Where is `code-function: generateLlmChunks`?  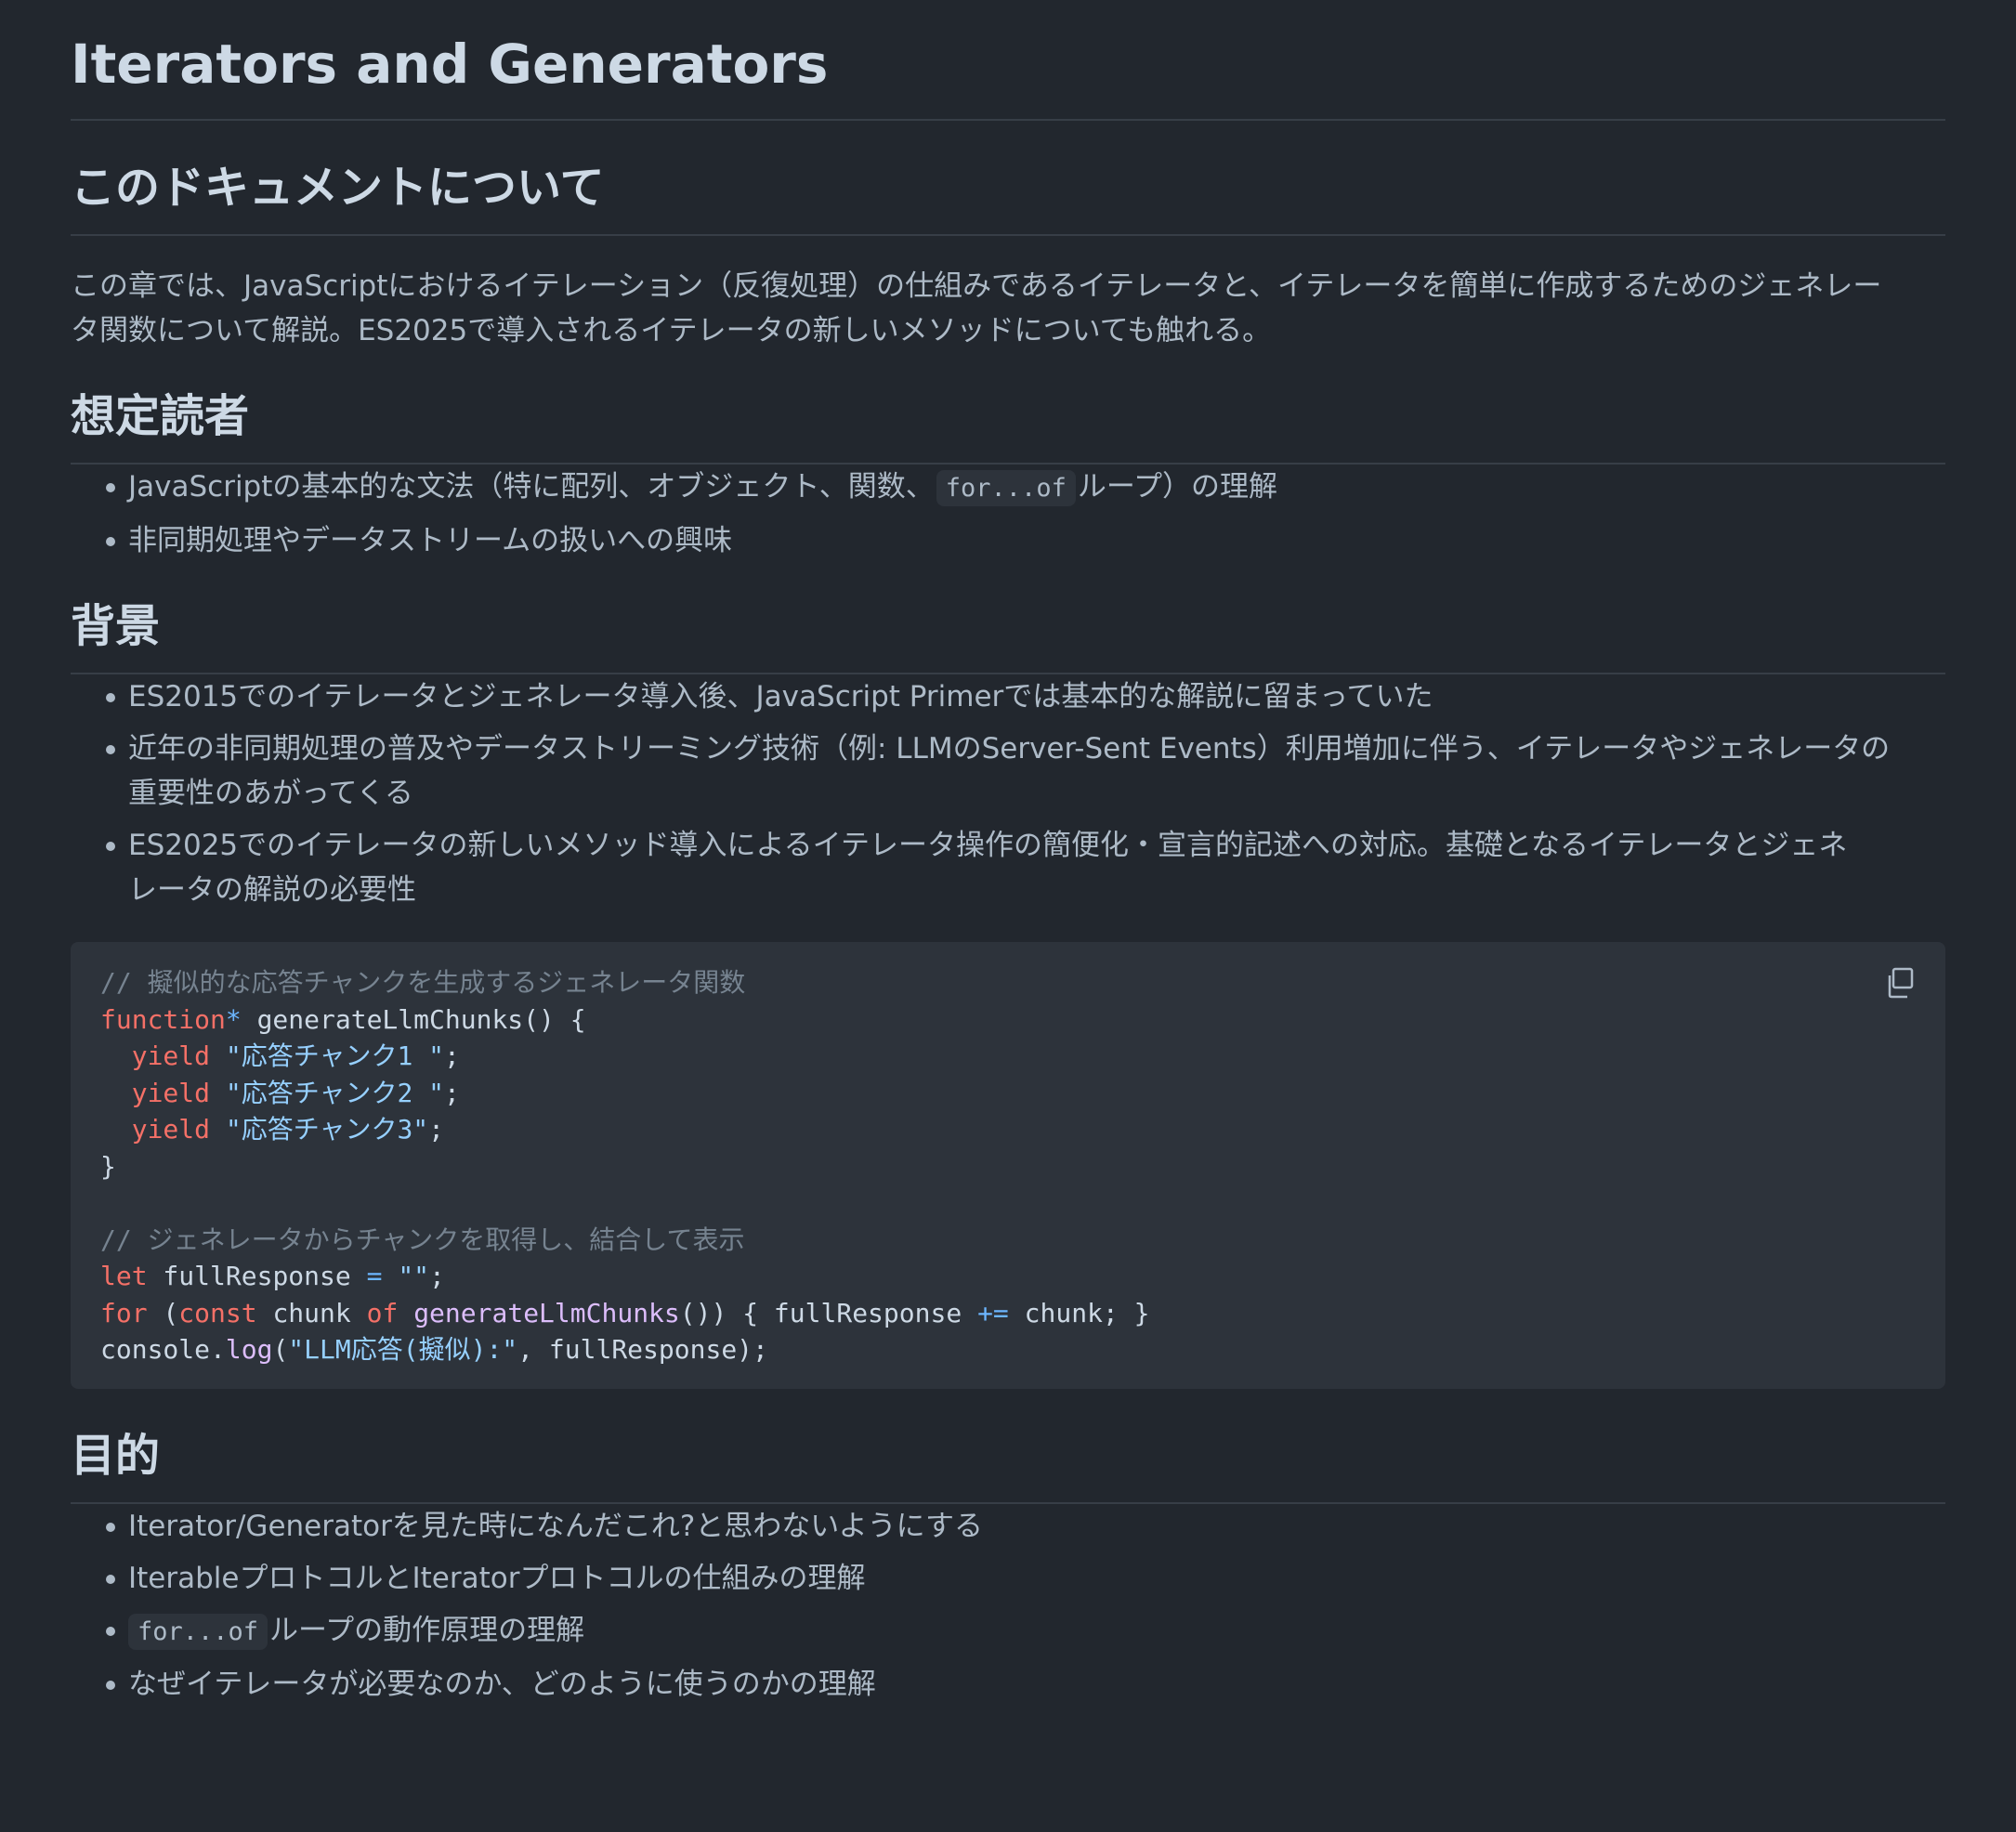 code-function: generateLlmChunks is located at coordinates (546, 1312).